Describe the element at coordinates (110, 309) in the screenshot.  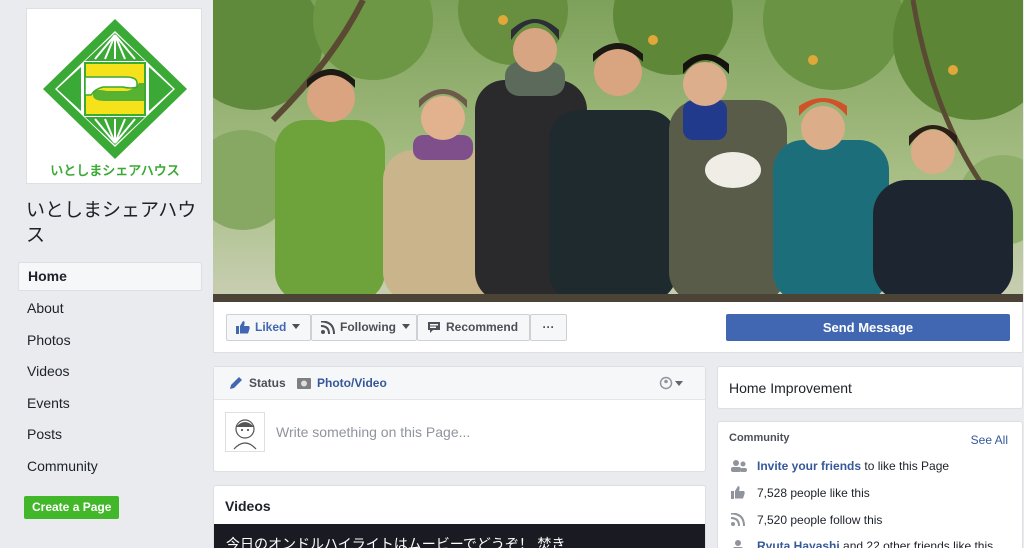
I see `nav-item-about: About` at that location.